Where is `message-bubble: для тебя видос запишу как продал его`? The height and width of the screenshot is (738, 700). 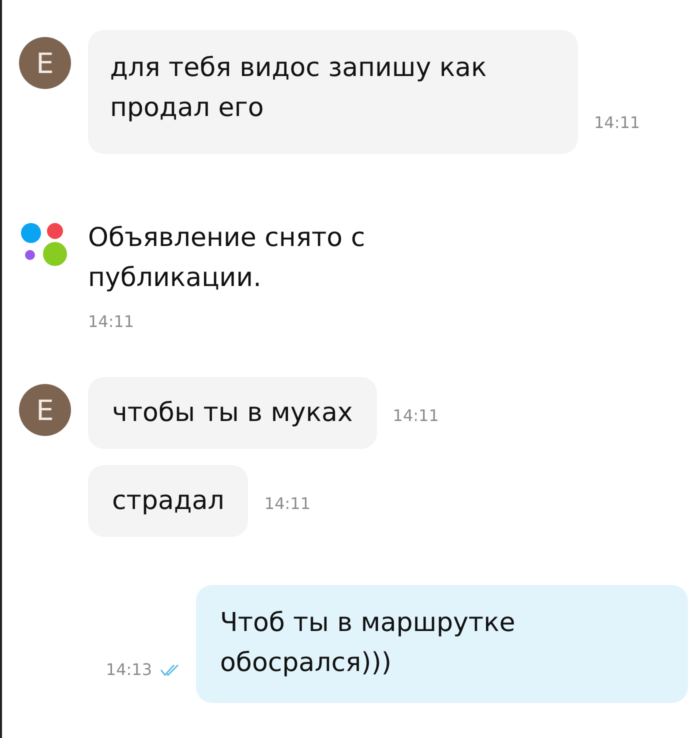
message-bubble: для тебя видос запишу как продал его is located at coordinates (333, 92).